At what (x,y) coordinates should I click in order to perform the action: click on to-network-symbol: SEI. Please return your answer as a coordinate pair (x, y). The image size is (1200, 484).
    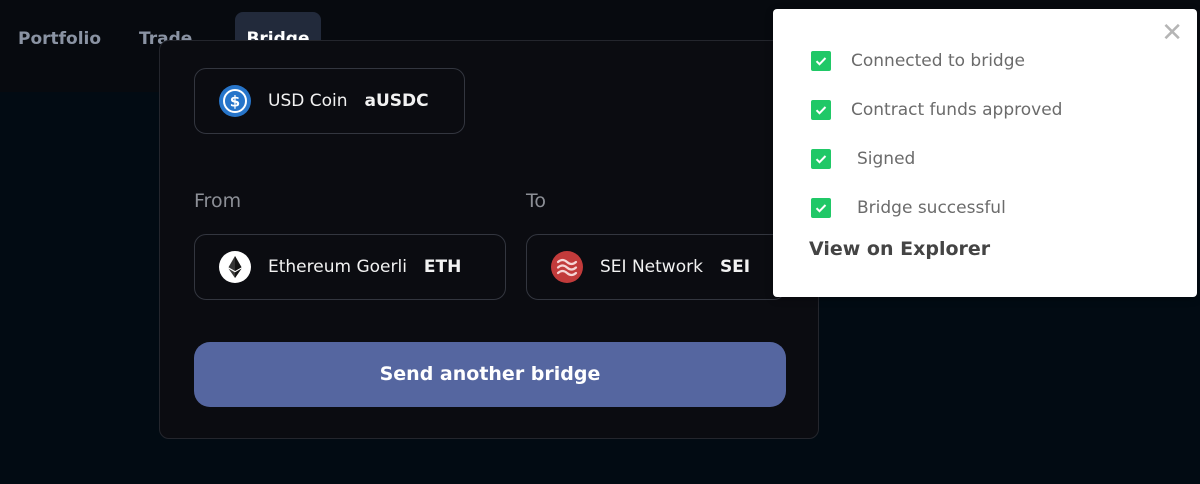
    Looking at the image, I should click on (735, 267).